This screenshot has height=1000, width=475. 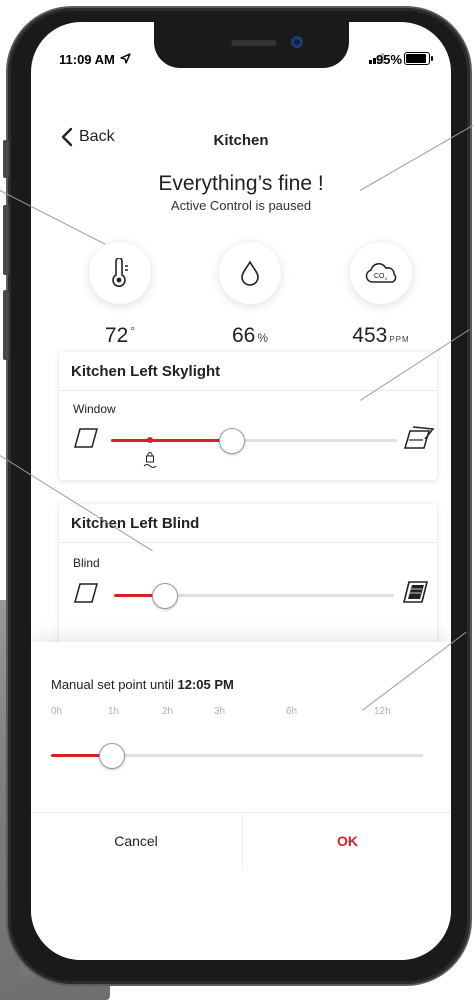 I want to click on manual-setpoint-label: Manual set point until 12:05 PM, so click(x=142, y=684).